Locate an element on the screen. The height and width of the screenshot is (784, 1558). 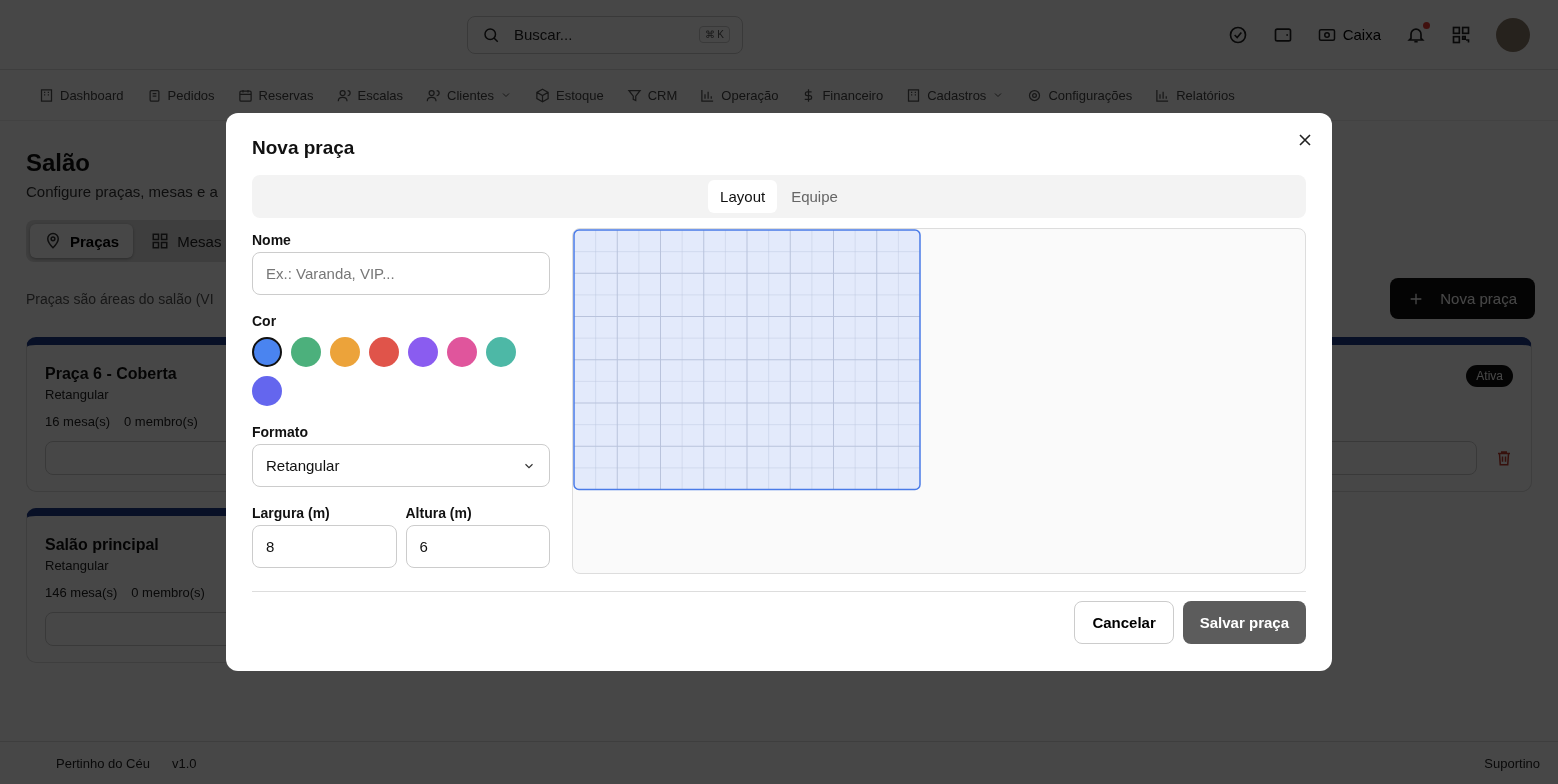
page-subtitle: Configure praças, mesas e a is located at coordinates (122, 191).